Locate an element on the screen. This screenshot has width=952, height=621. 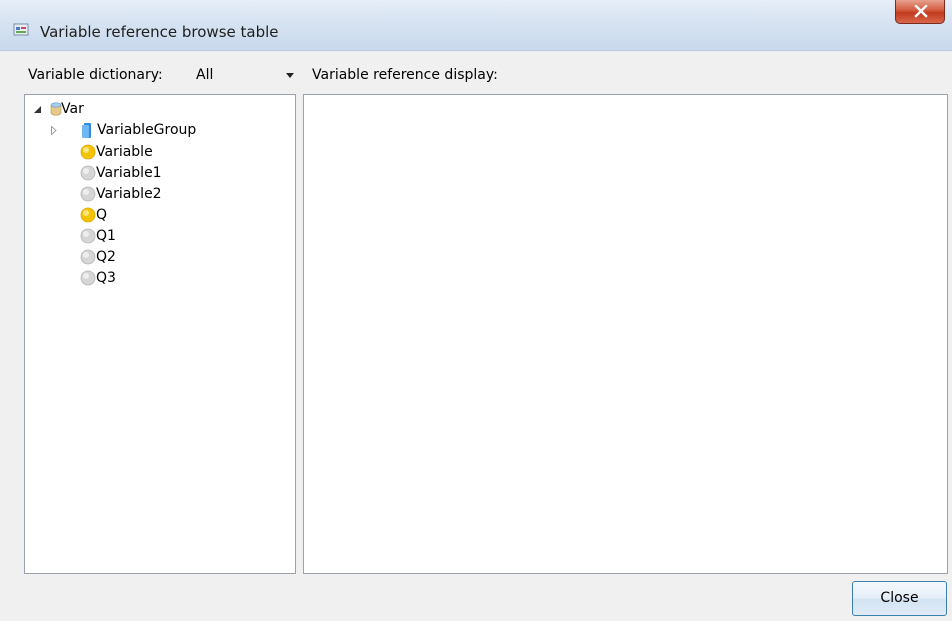
title-bar: Variable reference browse table is located at coordinates (476, 25).